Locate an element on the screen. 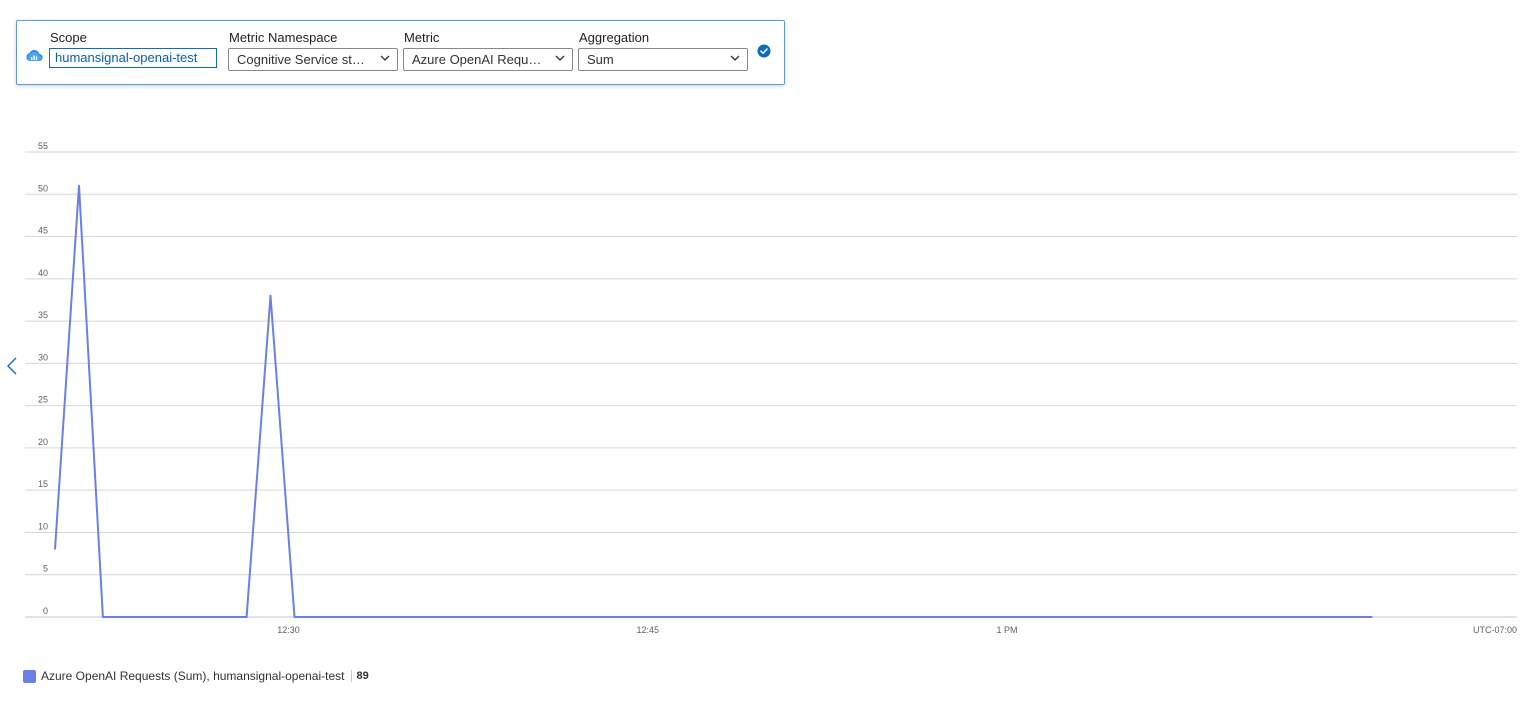  metric-namespace-label: Metric Namespace is located at coordinates (283, 37).